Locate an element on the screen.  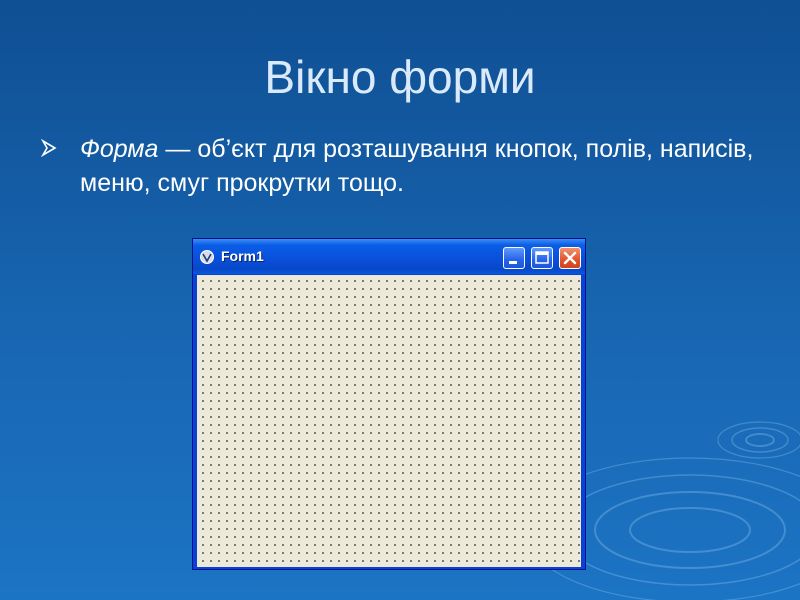
minimize-button is located at coordinates (514, 258).